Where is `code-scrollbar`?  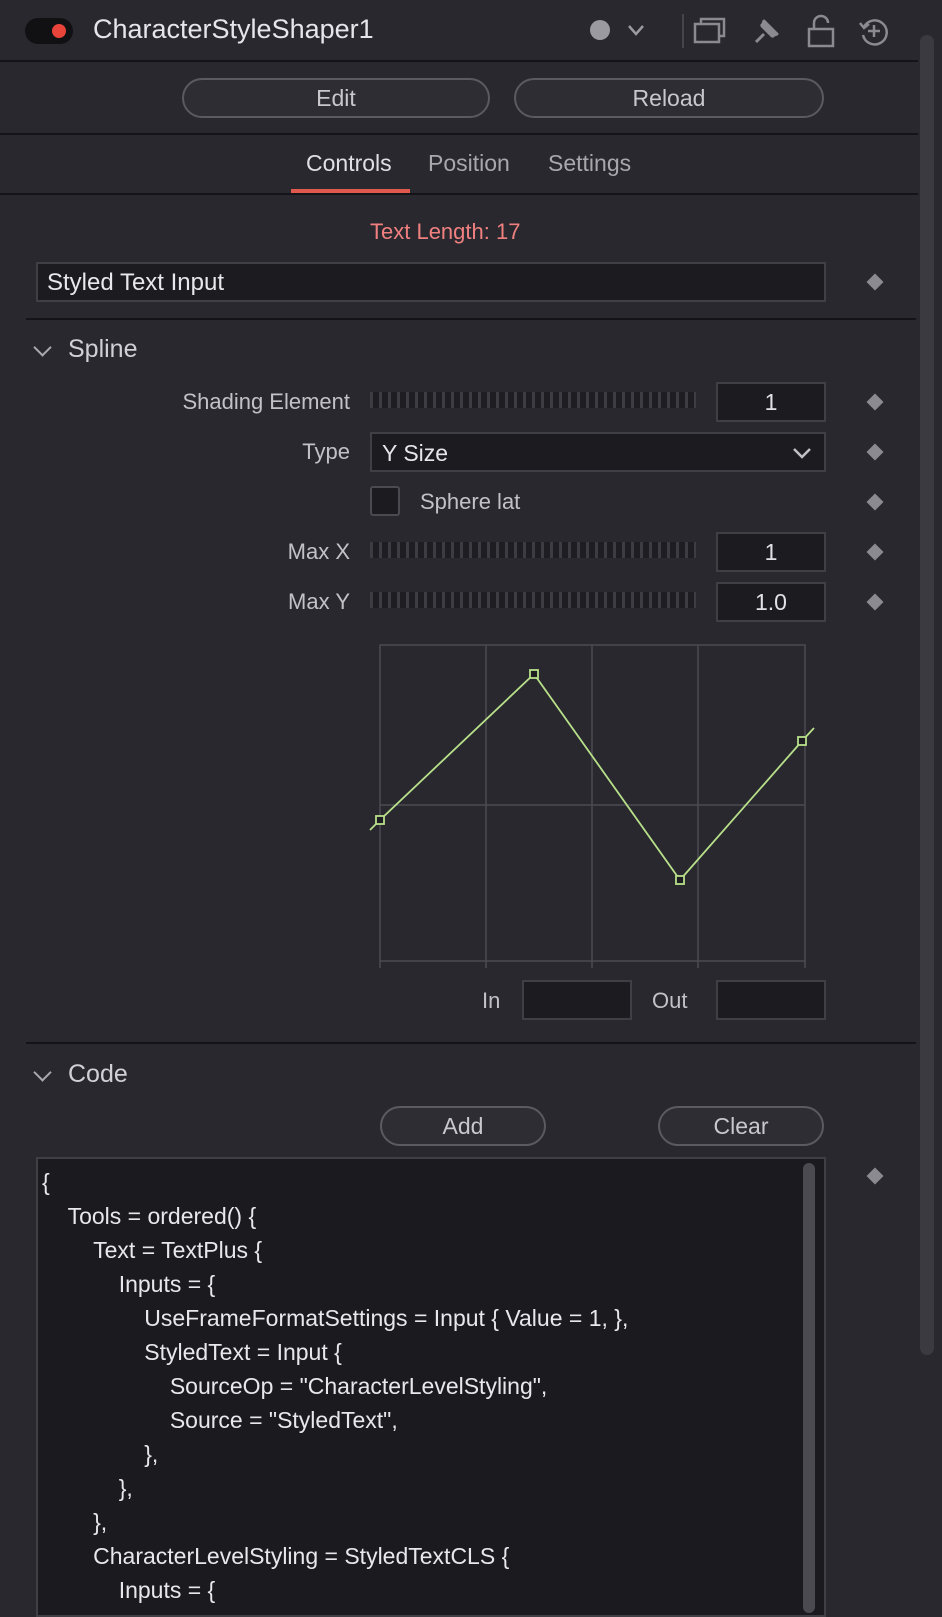 code-scrollbar is located at coordinates (809, 1388).